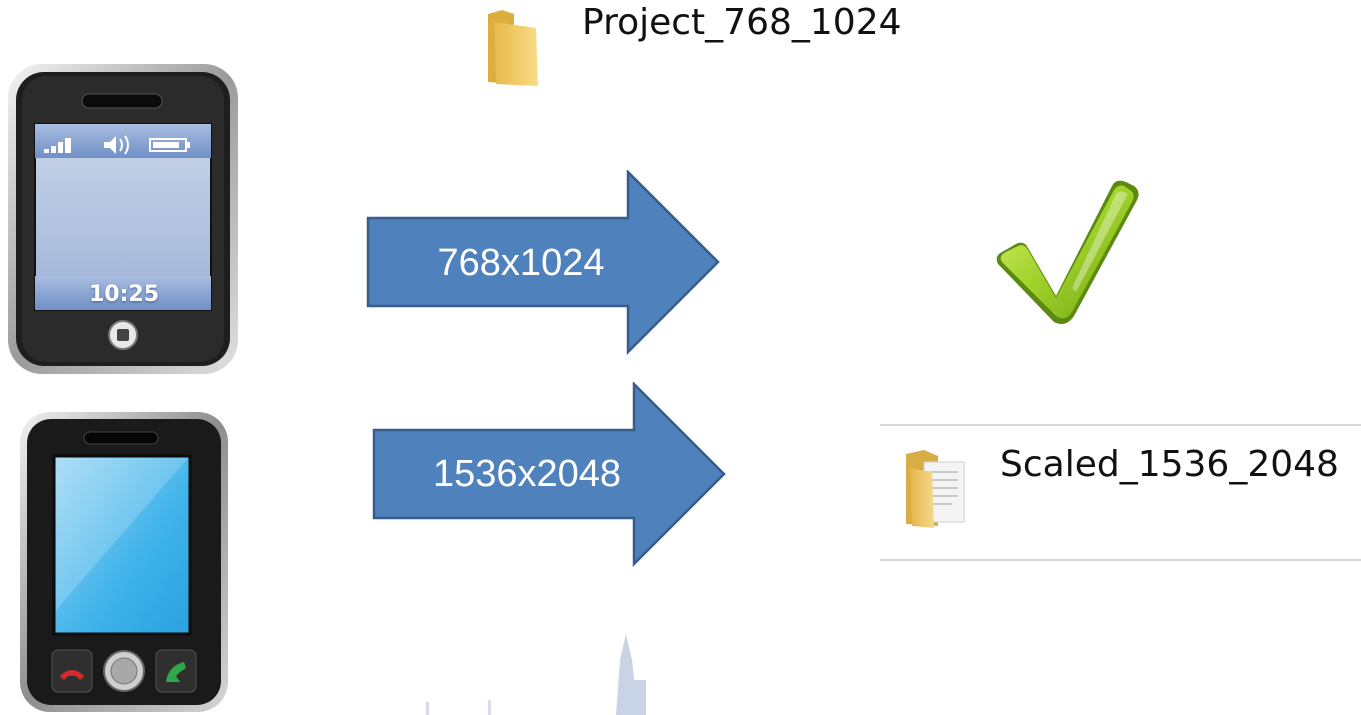 The image size is (1361, 715). Describe the element at coordinates (124, 562) in the screenshot. I see `smartphone-icon` at that location.